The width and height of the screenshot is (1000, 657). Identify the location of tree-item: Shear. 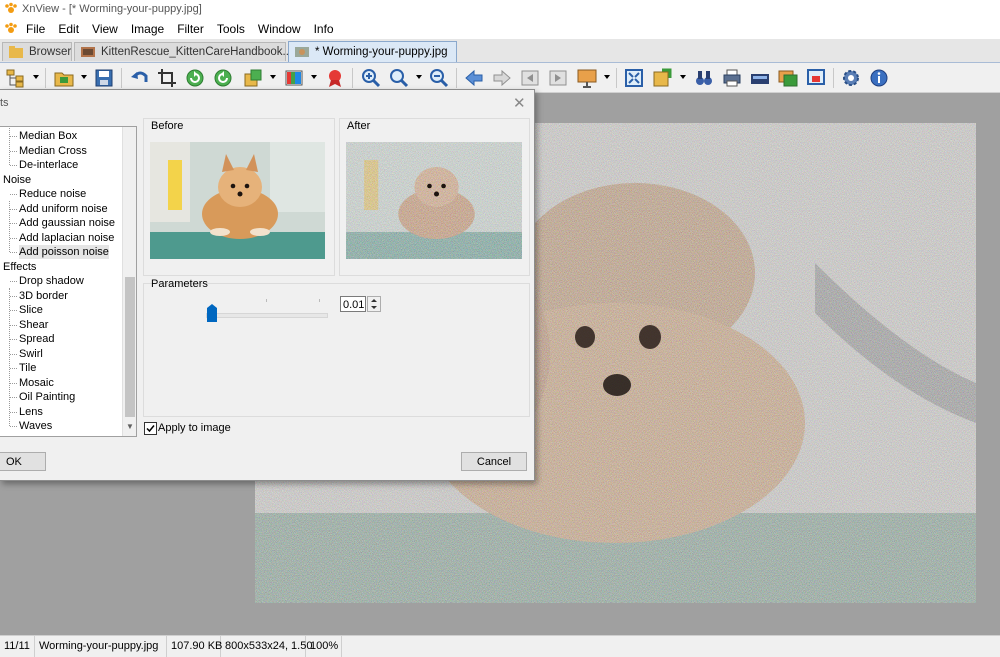
(33, 325).